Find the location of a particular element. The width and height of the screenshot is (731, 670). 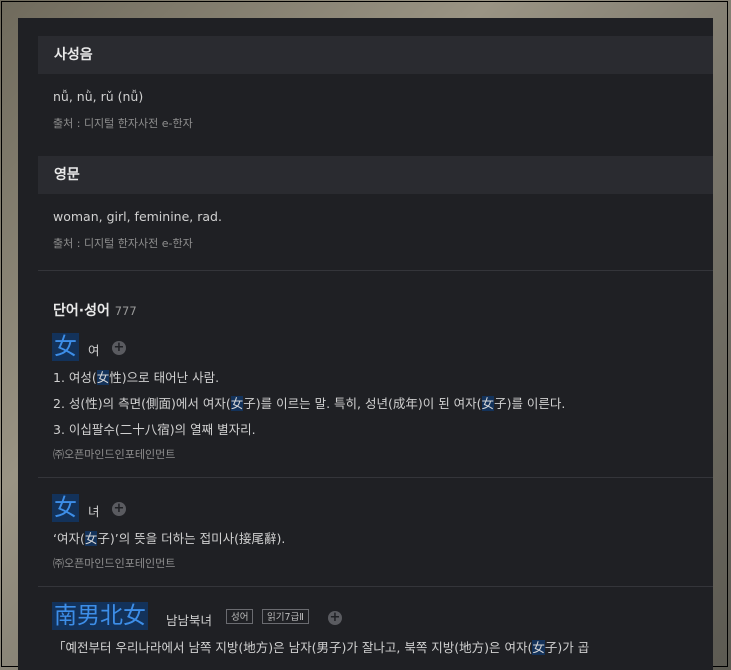

entry-2-add-icon: + is located at coordinates (119, 509).